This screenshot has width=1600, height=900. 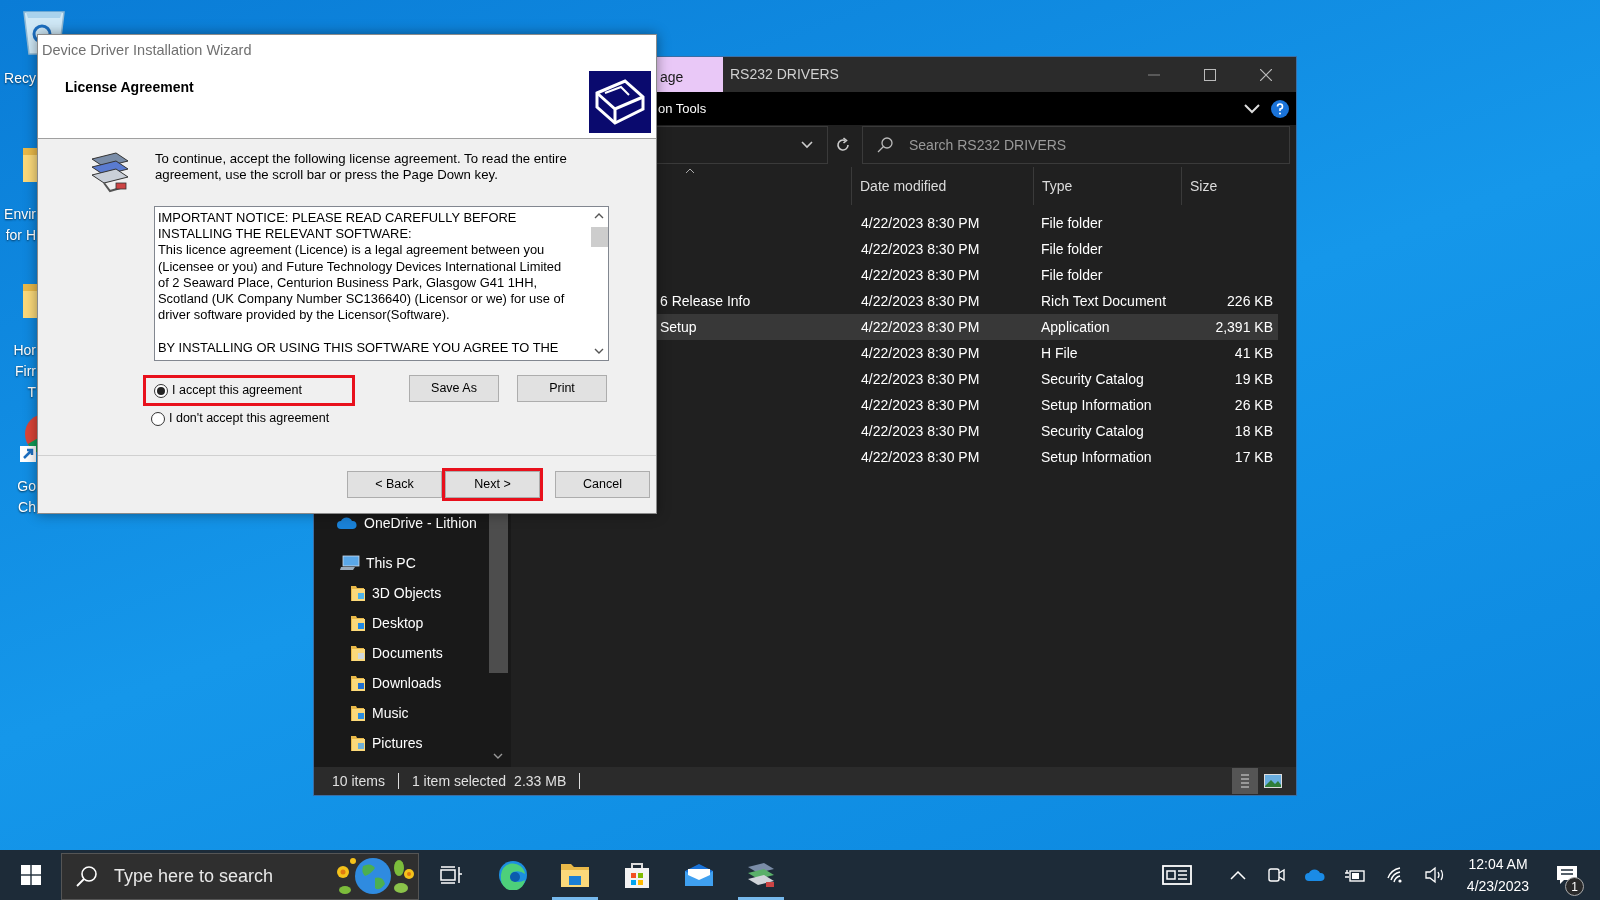 I want to click on window-title: RS232 DRIVERS, so click(x=784, y=74).